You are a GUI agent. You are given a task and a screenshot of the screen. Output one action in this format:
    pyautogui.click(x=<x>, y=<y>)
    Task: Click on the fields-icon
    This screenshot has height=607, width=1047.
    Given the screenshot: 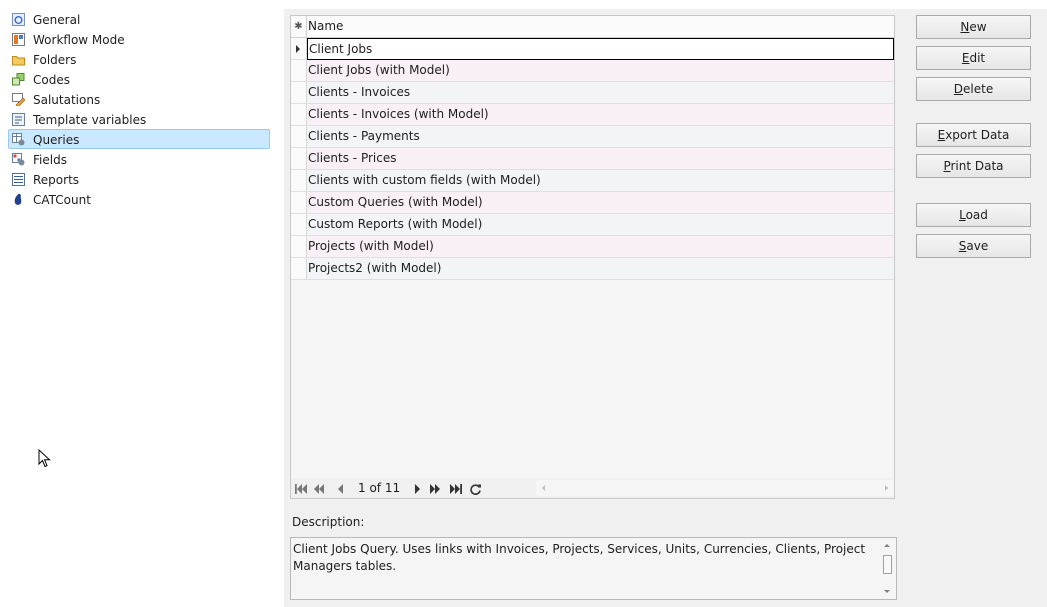 What is the action you would take?
    pyautogui.click(x=18, y=159)
    